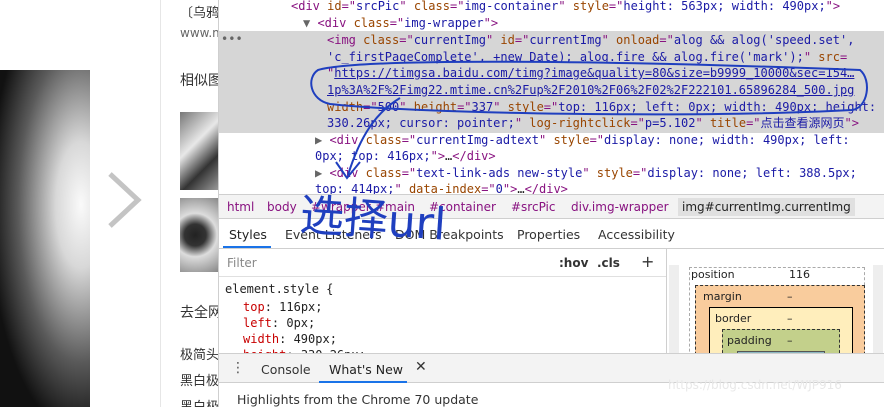 This screenshot has height=407, width=884. What do you see at coordinates (274, 307) in the screenshot?
I see `style-property: top: 116px;` at bounding box center [274, 307].